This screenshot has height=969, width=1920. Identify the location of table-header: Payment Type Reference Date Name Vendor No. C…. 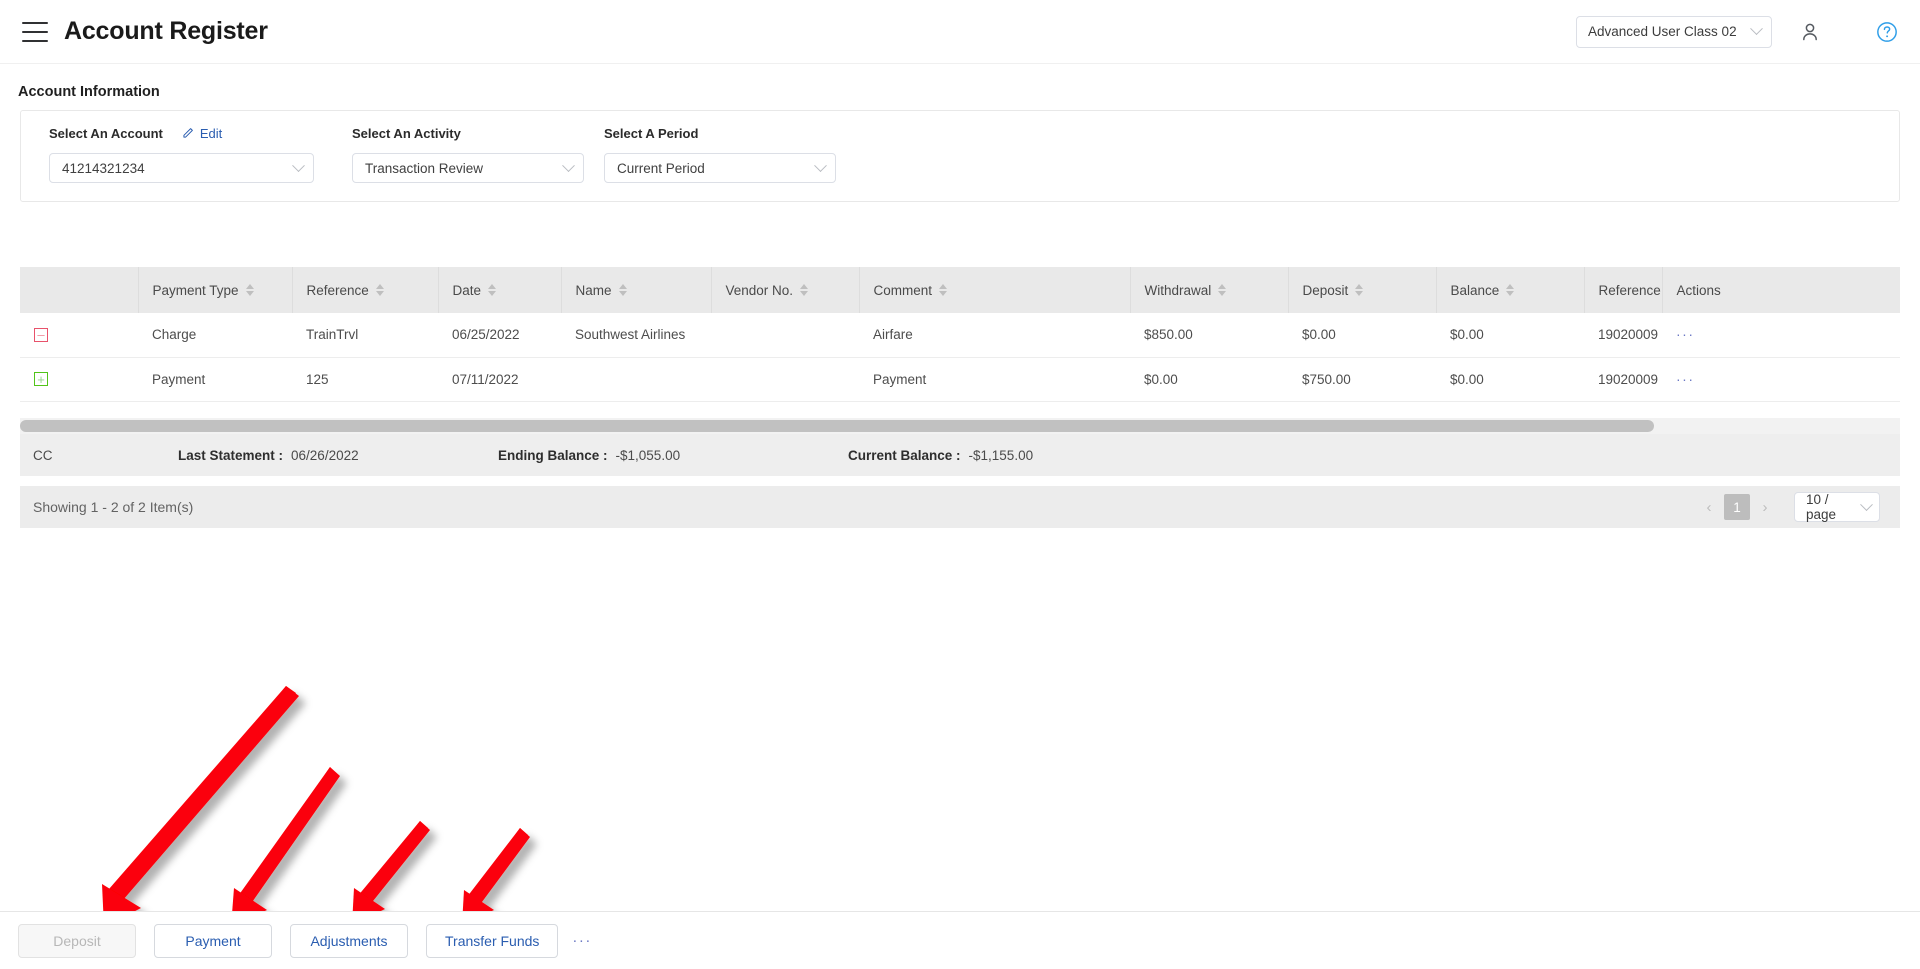
(960, 290).